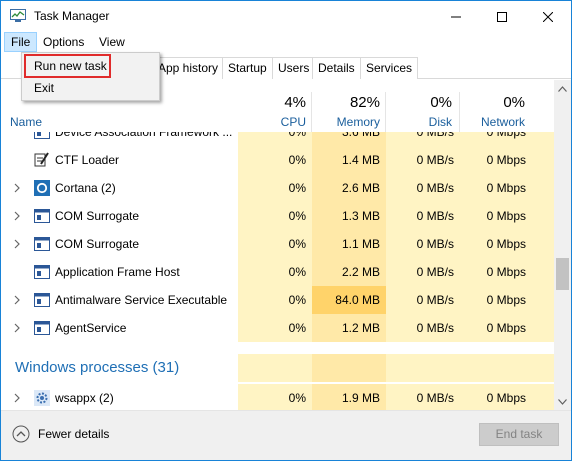 The width and height of the screenshot is (572, 461). I want to click on memory-percent: 82%, so click(364, 102).